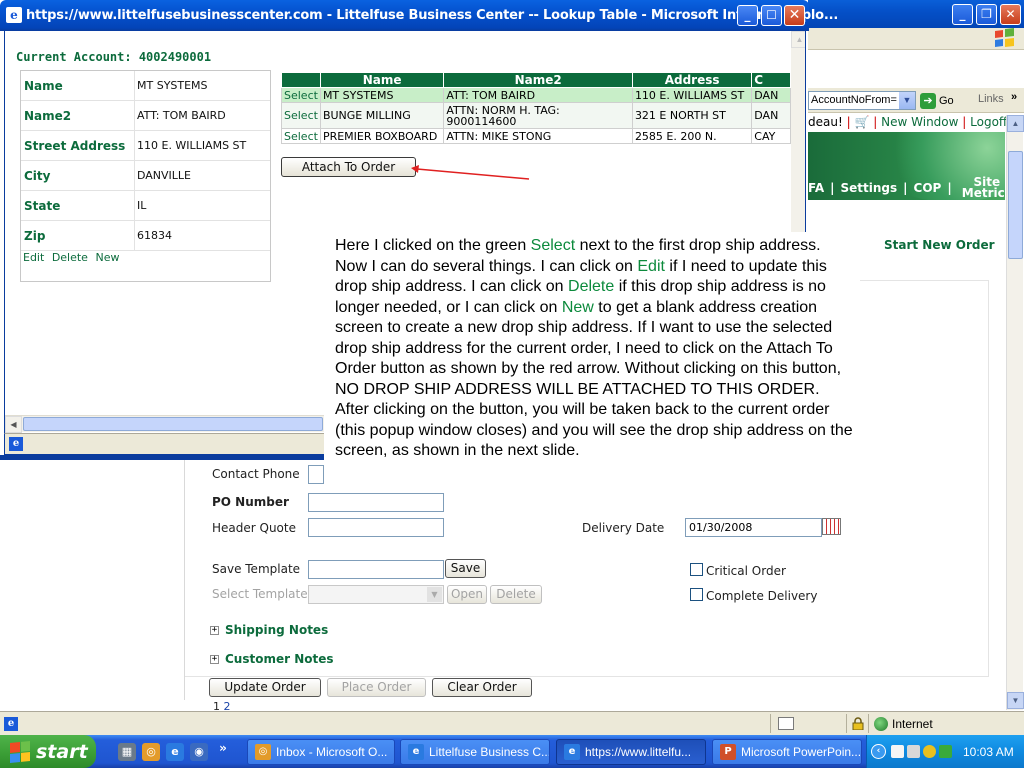  What do you see at coordinates (214, 630) in the screenshot?
I see `expand-shipping-notes-icon: +` at bounding box center [214, 630].